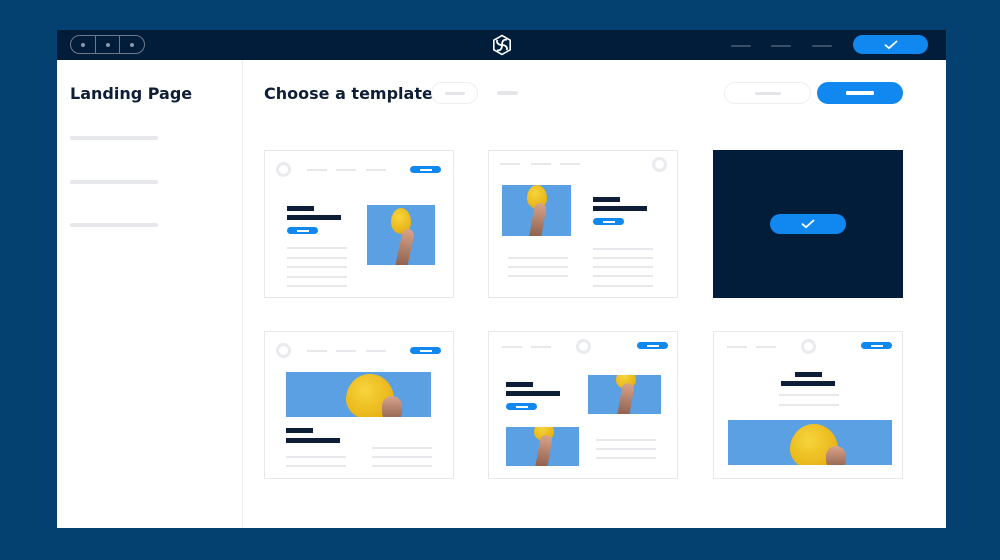 This screenshot has height=560, width=1000. I want to click on secondary-button, so click(767, 93).